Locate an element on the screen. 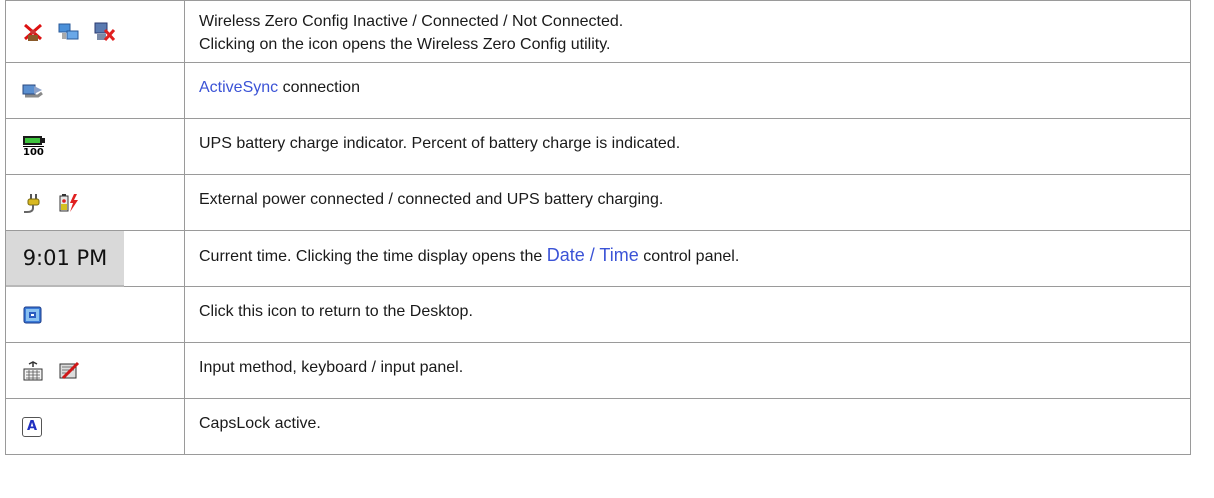 The width and height of the screenshot is (1214, 498). keyboard-icon is located at coordinates (33, 371).